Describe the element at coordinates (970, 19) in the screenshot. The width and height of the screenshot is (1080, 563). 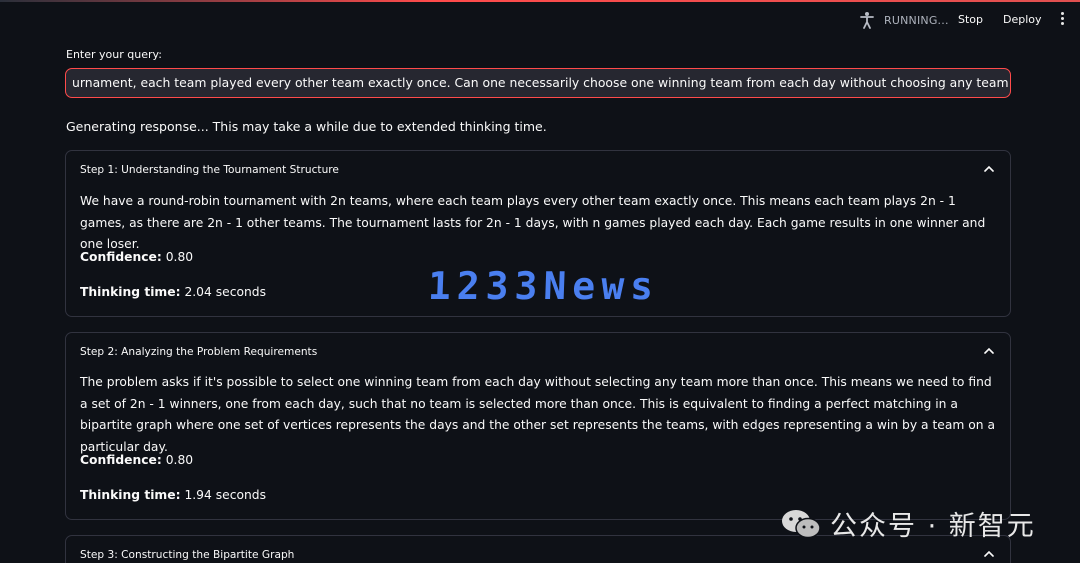
I see `stop-button: Stop` at that location.